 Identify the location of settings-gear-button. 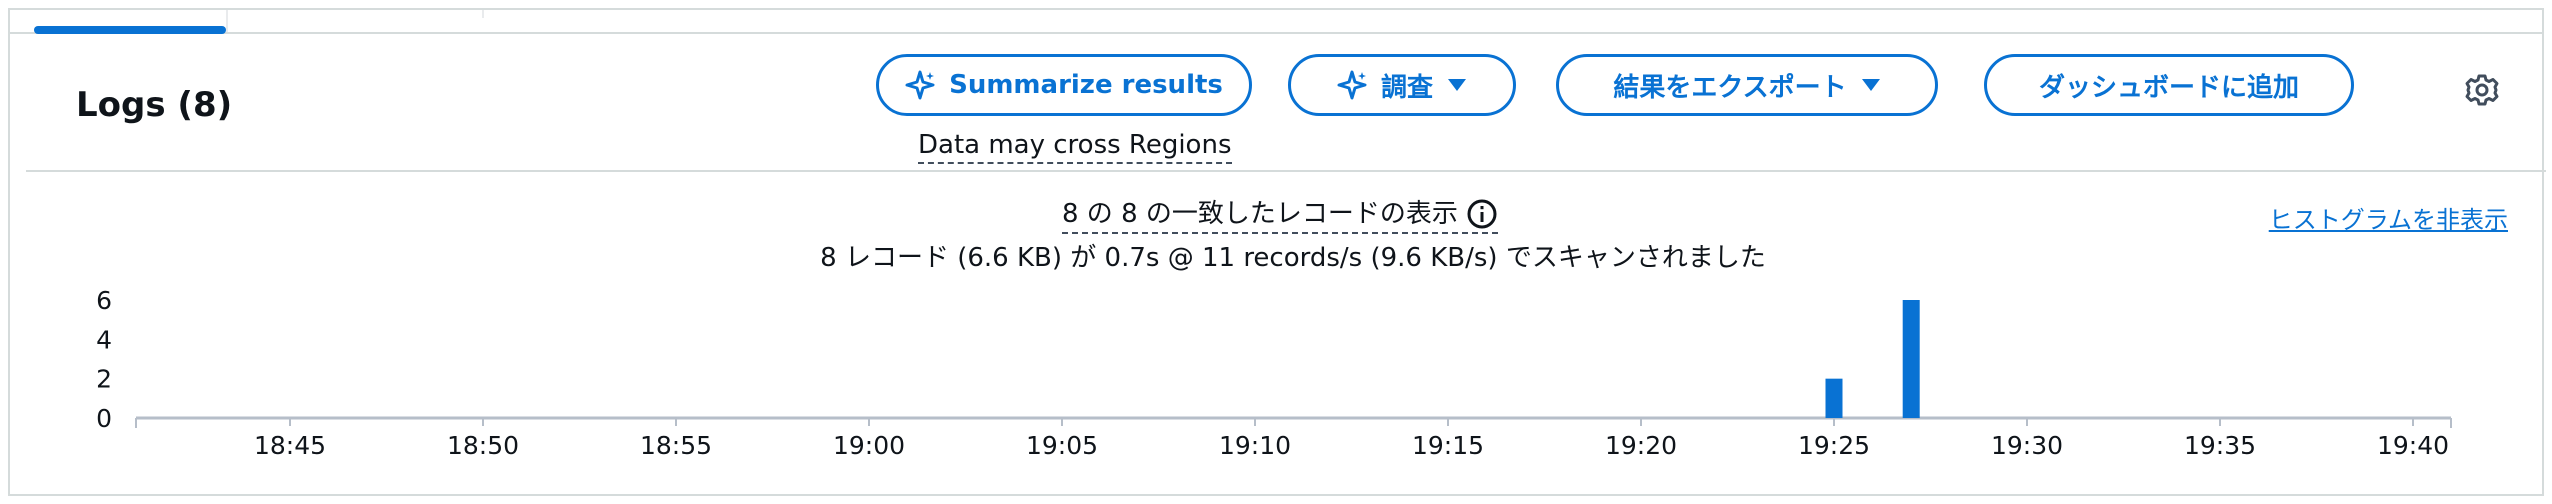
(2482, 90).